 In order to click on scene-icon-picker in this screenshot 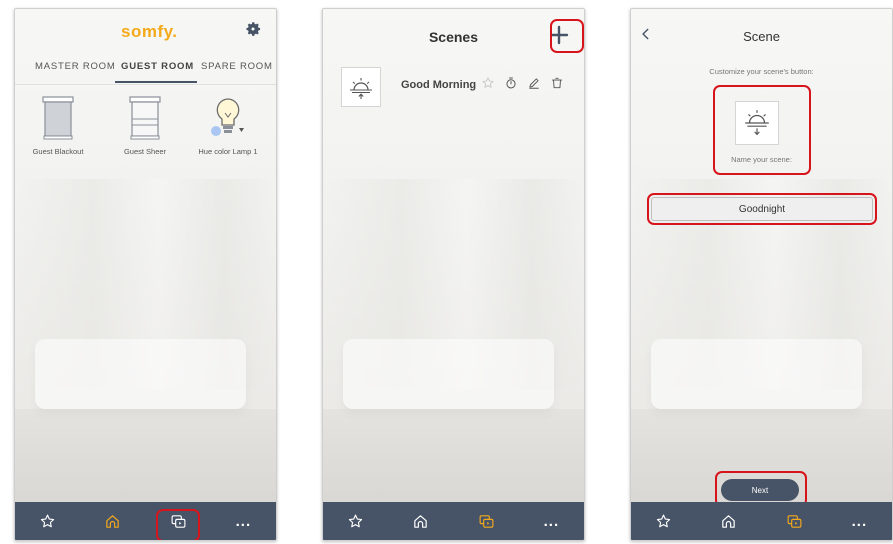, I will do `click(757, 123)`.